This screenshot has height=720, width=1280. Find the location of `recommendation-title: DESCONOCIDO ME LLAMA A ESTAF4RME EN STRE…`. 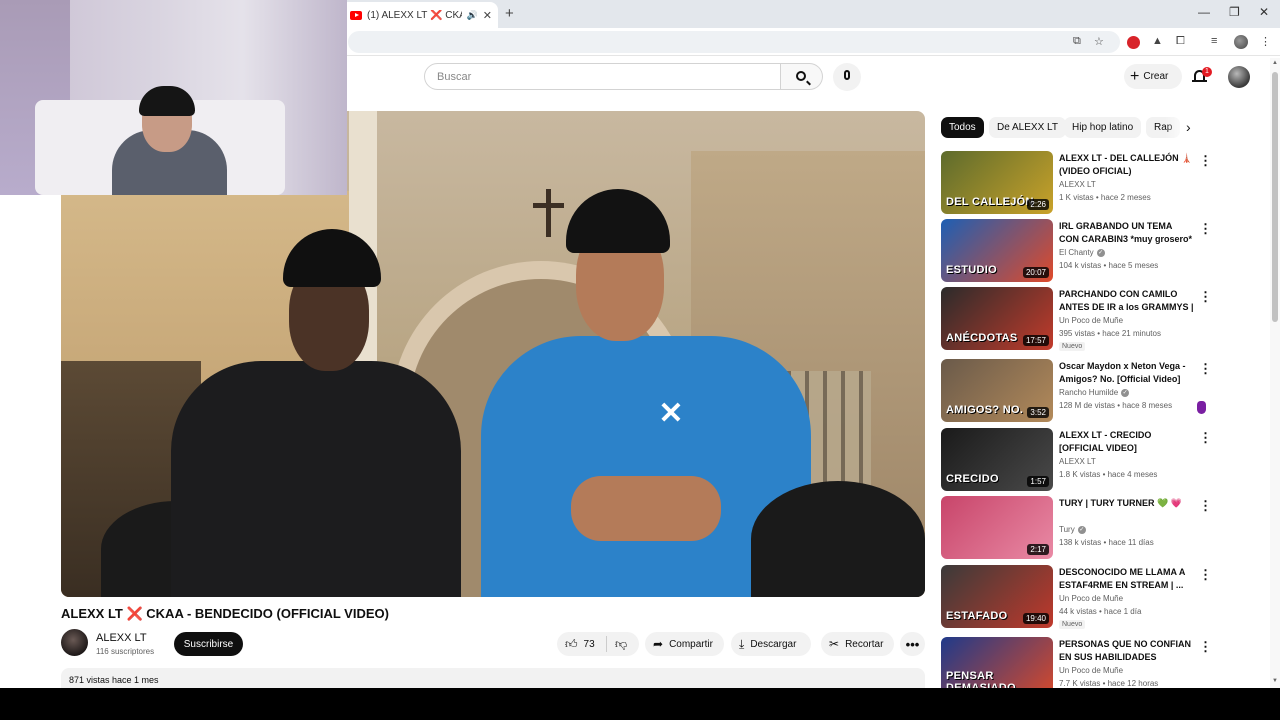

recommendation-title: DESCONOCIDO ME LLAMA A ESTAF4RME EN STRE… is located at coordinates (1126, 579).